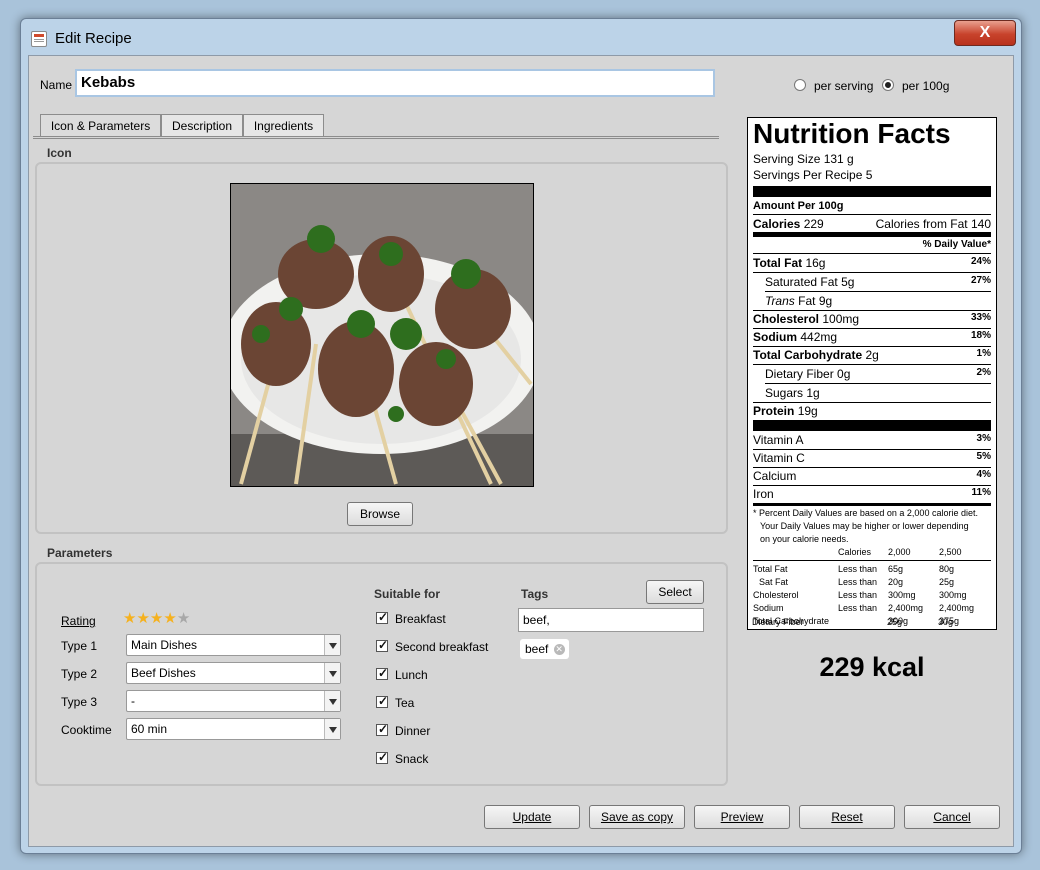 The width and height of the screenshot is (1040, 870). What do you see at coordinates (675, 592) in the screenshot?
I see `tags-select-button: Select` at bounding box center [675, 592].